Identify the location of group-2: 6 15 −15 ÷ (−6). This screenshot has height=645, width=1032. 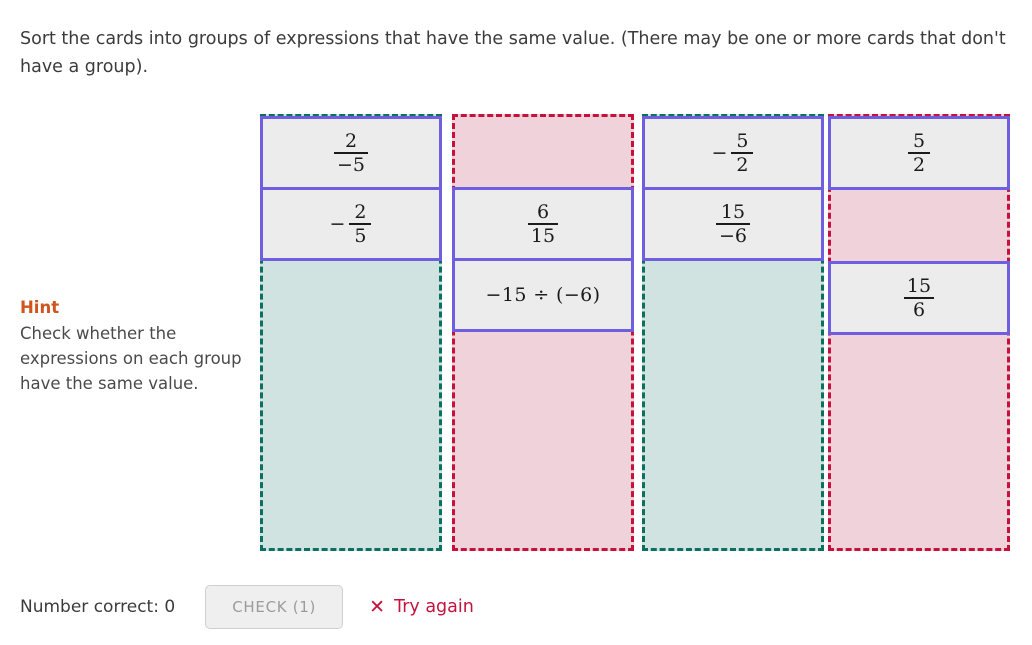
(543, 332).